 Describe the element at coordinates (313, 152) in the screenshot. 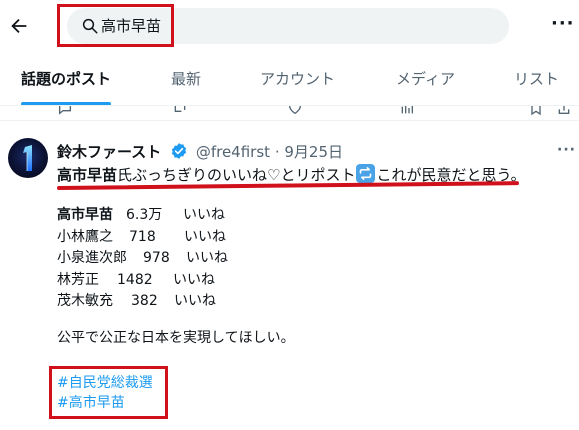

I see `tweet-date: 9月25日` at that location.